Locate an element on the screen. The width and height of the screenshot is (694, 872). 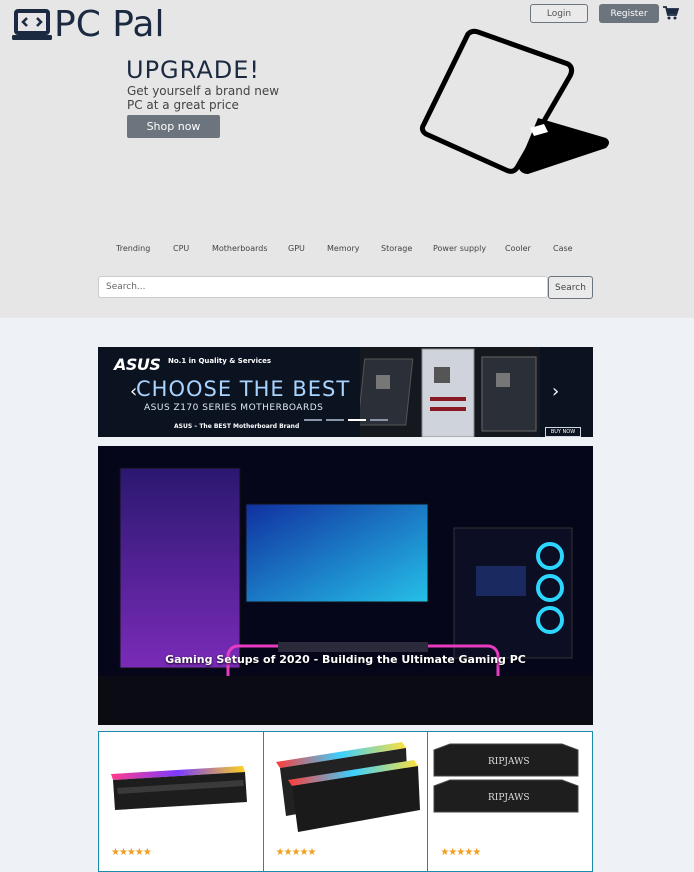
chevron-right-icon: › is located at coordinates (555, 391).